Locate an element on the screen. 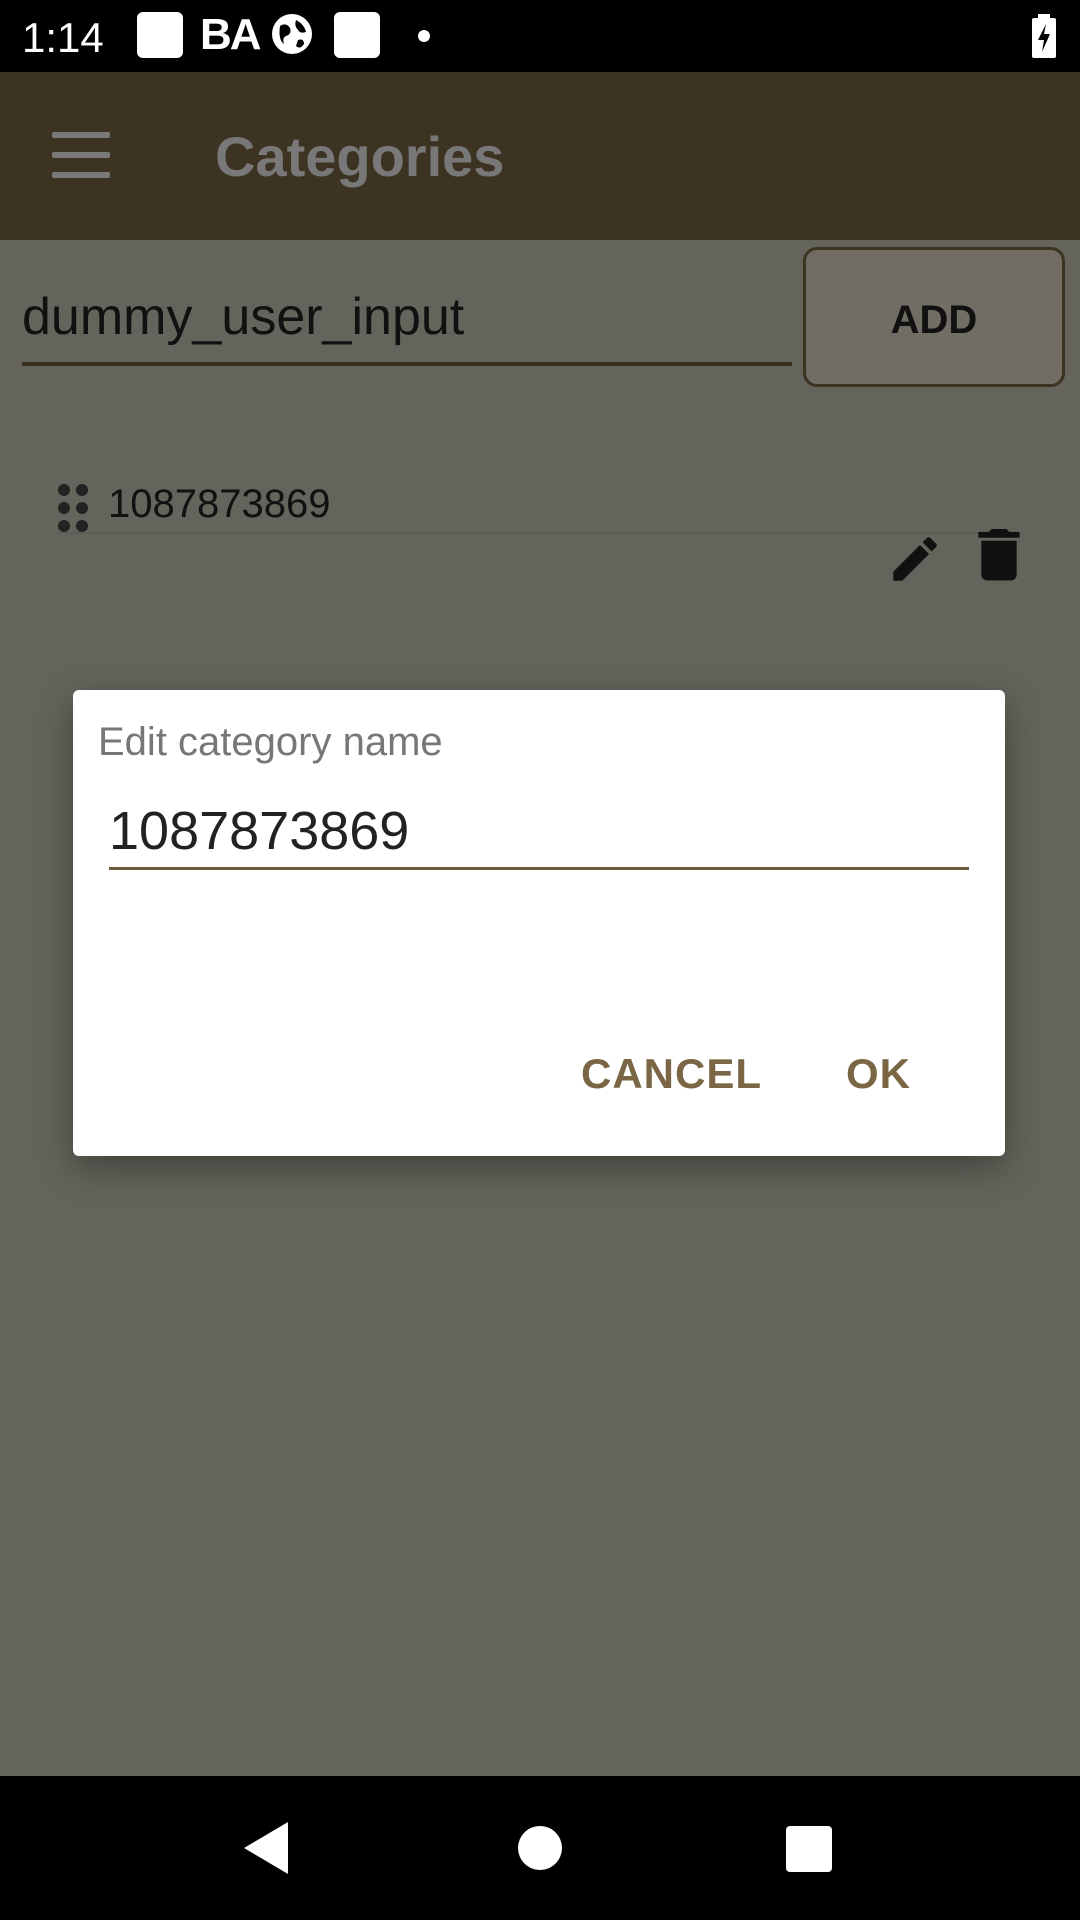 This screenshot has height=1920, width=1080. battery-charging-icon is located at coordinates (1044, 36).